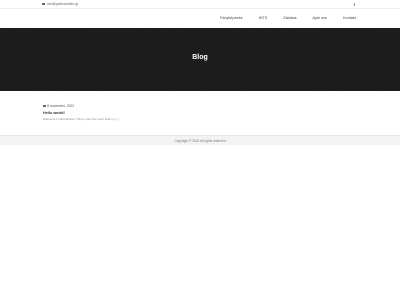 The width and height of the screenshot is (400, 300). Describe the element at coordinates (354, 4) in the screenshot. I see `facebook-icon: f` at that location.